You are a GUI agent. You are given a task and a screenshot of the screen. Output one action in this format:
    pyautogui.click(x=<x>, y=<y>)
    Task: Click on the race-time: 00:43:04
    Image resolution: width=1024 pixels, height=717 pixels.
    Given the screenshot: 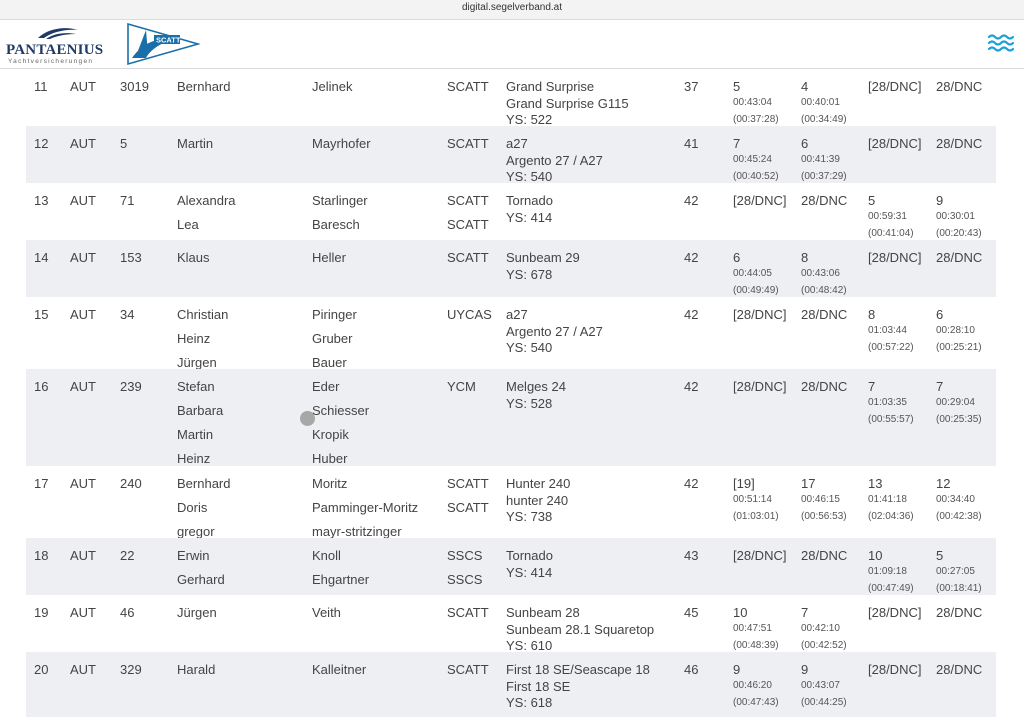 What is the action you would take?
    pyautogui.click(x=752, y=102)
    